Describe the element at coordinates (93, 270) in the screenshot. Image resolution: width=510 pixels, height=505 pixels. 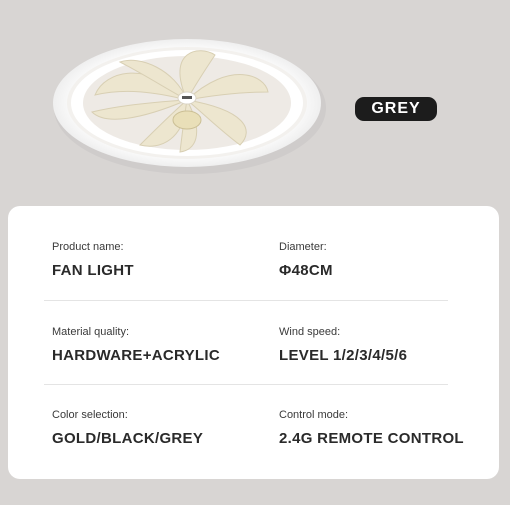
I see `spec-value: FAN LIGHT` at that location.